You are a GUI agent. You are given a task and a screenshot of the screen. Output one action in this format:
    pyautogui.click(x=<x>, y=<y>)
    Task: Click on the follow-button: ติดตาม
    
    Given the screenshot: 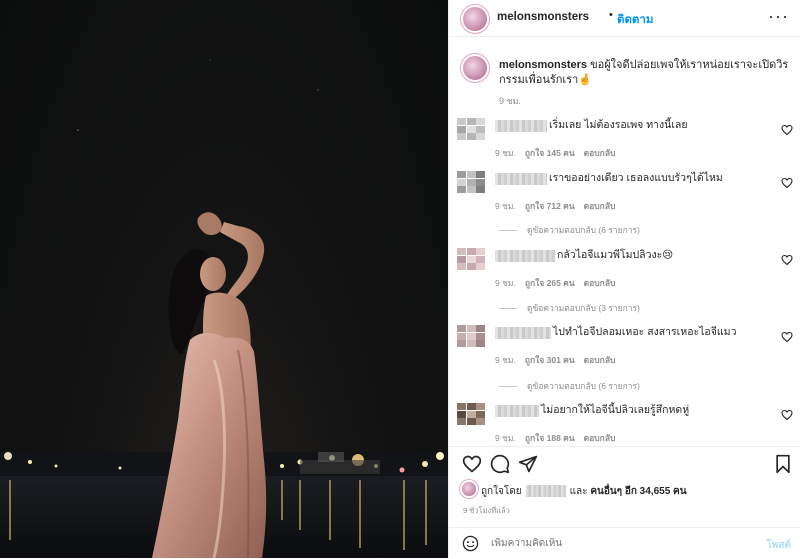 What is the action you would take?
    pyautogui.click(x=635, y=20)
    